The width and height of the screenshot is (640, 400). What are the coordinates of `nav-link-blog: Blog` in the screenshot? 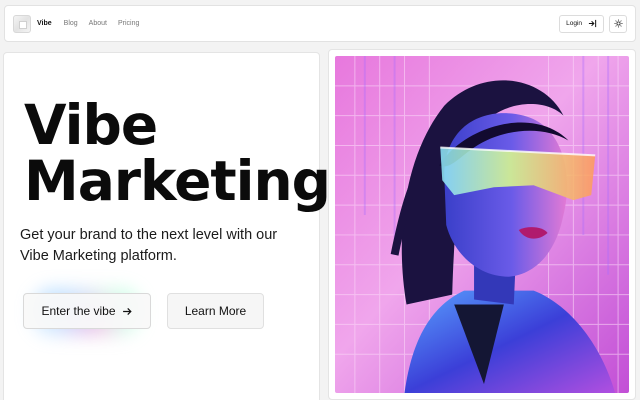 It's located at (71, 23).